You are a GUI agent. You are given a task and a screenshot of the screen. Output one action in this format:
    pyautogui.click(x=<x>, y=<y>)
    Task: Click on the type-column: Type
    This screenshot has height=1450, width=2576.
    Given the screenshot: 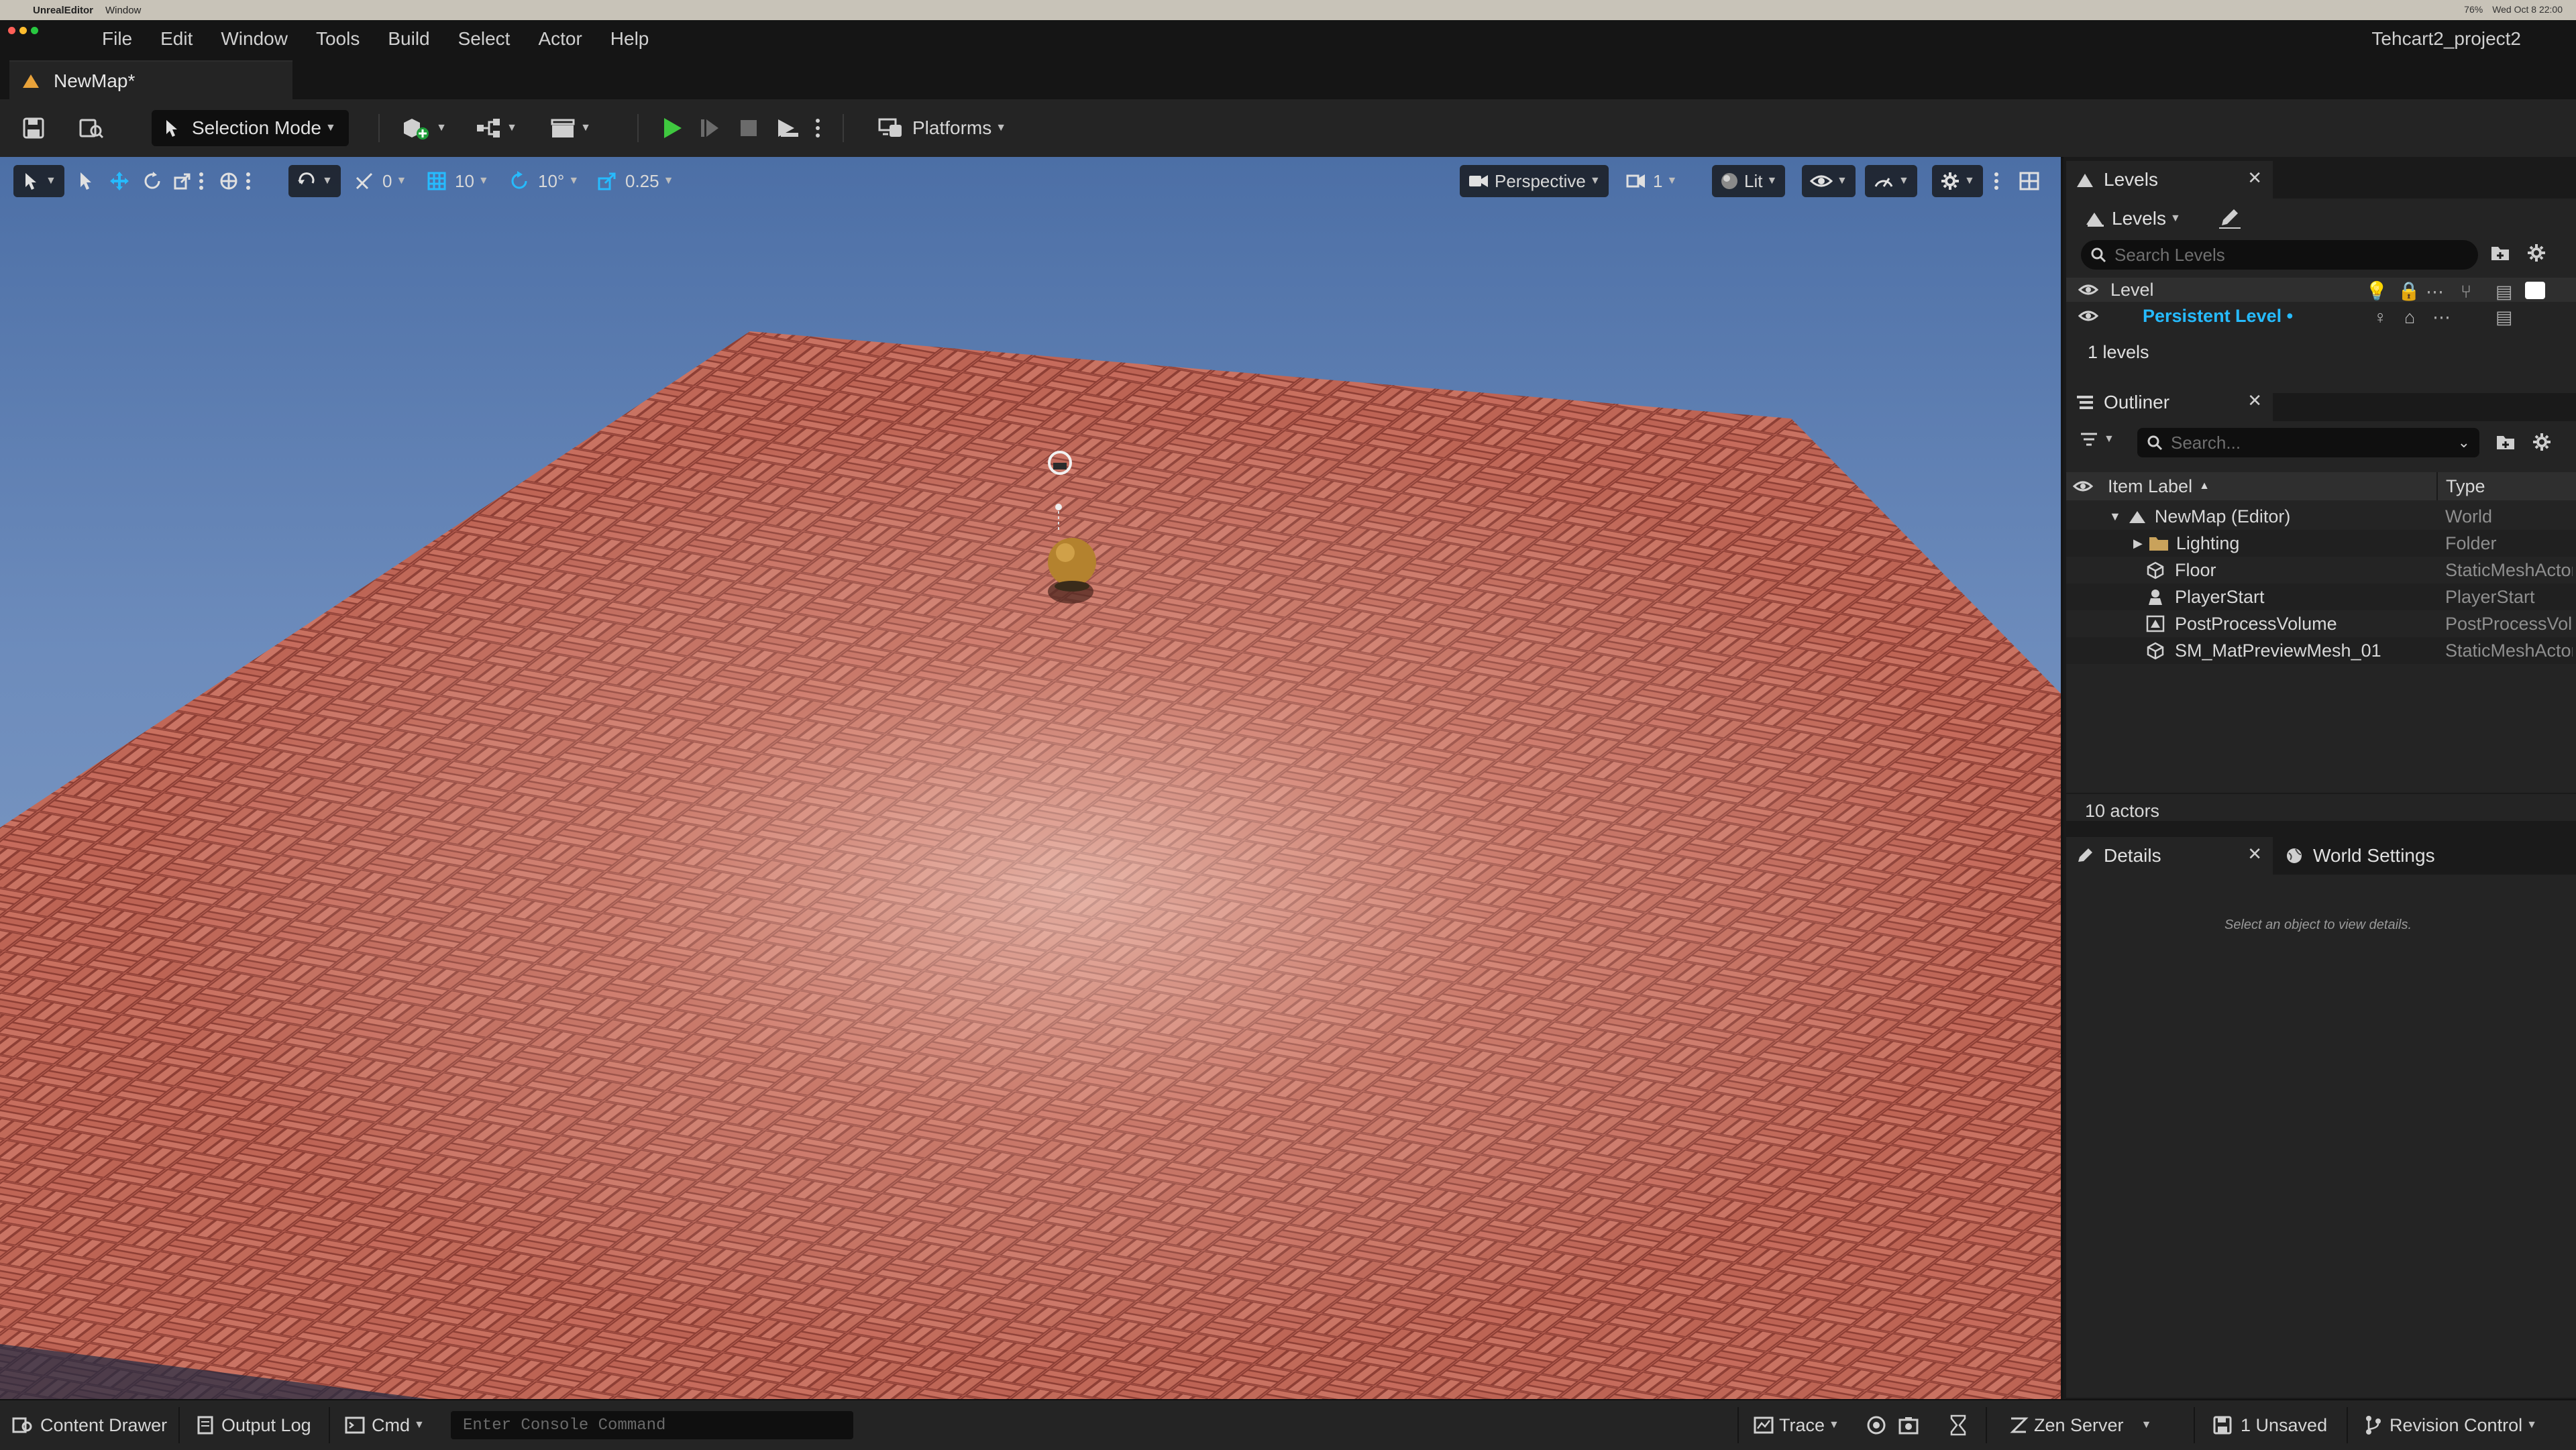 What is the action you would take?
    pyautogui.click(x=2465, y=486)
    